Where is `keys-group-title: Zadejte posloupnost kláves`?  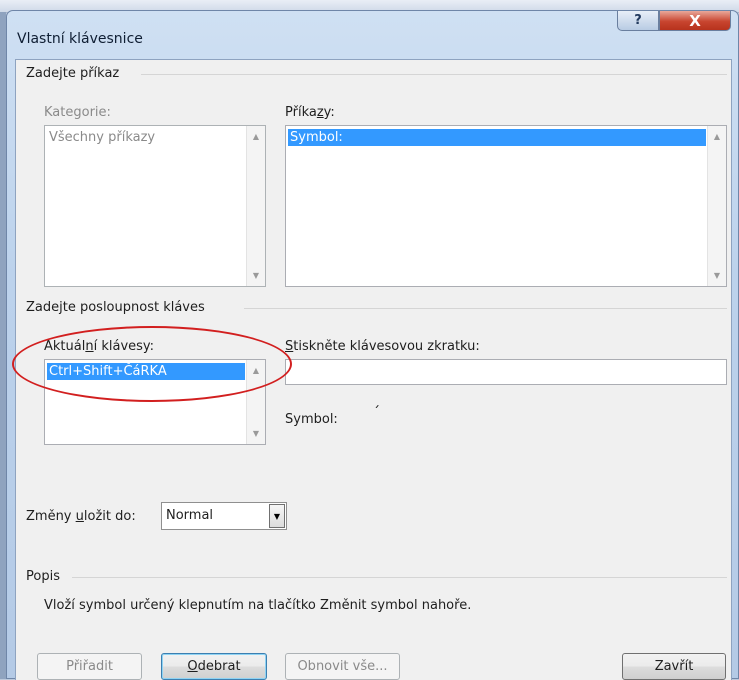
keys-group-title: Zadejte posloupnost kláves is located at coordinates (118, 307).